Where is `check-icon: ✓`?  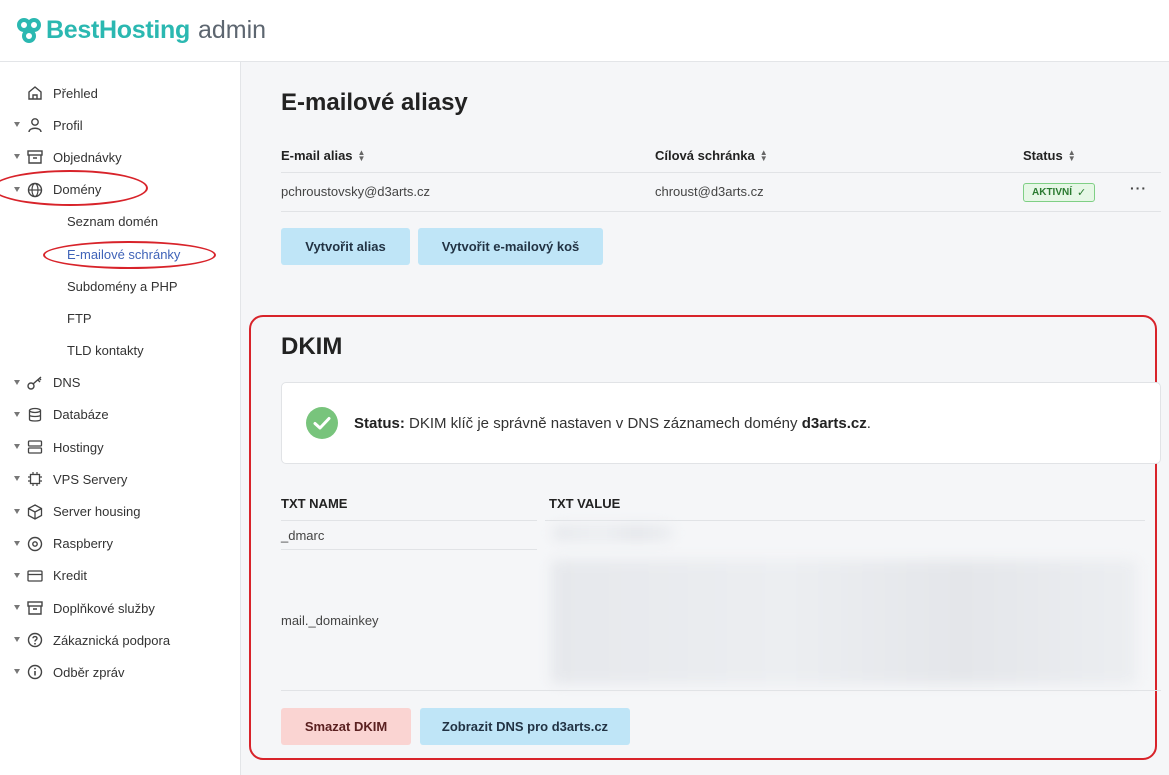 check-icon: ✓ is located at coordinates (1082, 193).